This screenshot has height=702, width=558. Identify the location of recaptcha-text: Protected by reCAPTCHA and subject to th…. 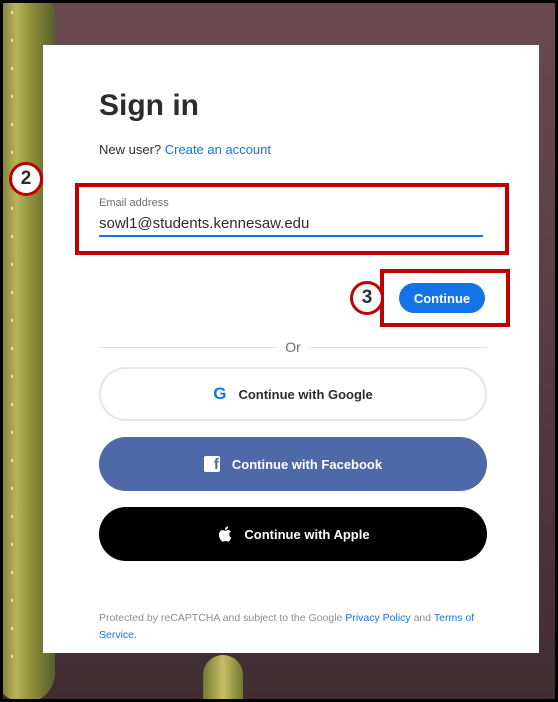
(221, 618).